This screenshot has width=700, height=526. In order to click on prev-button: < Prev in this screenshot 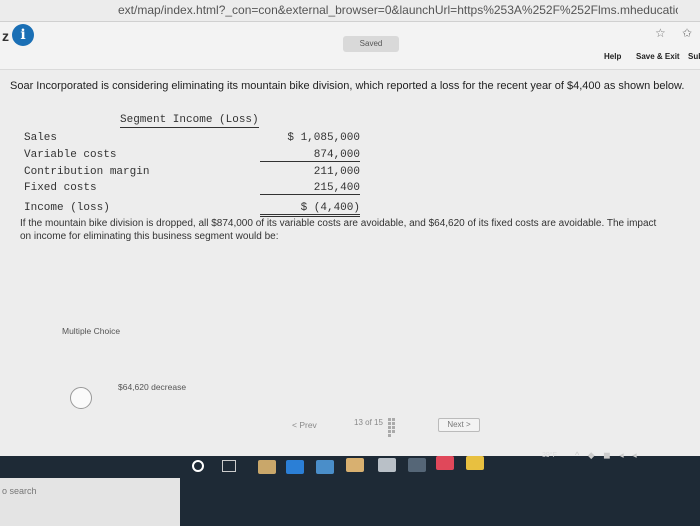, I will do `click(304, 425)`.